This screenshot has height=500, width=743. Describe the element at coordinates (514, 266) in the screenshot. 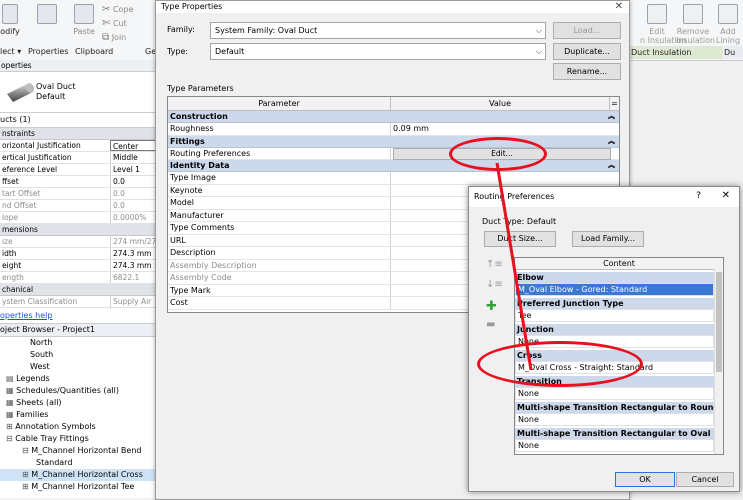

I see `annotation-arrow` at that location.